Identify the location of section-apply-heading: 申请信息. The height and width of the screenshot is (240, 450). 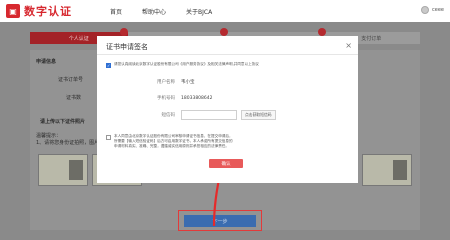
(46, 62).